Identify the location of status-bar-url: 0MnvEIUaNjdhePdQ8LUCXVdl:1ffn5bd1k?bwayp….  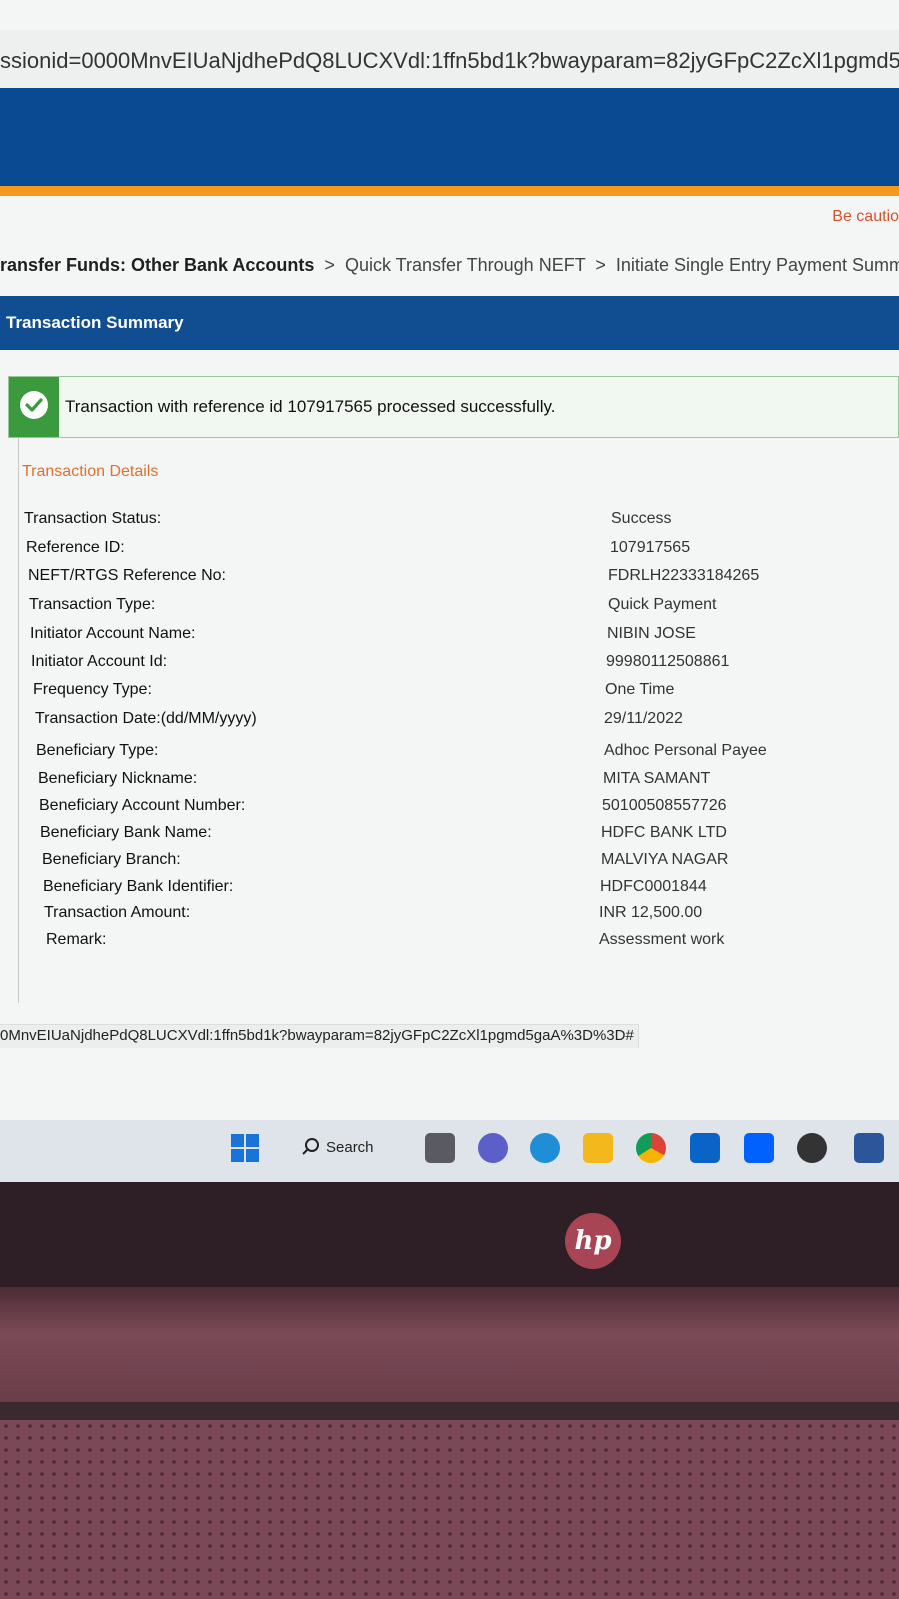
(319, 1036).